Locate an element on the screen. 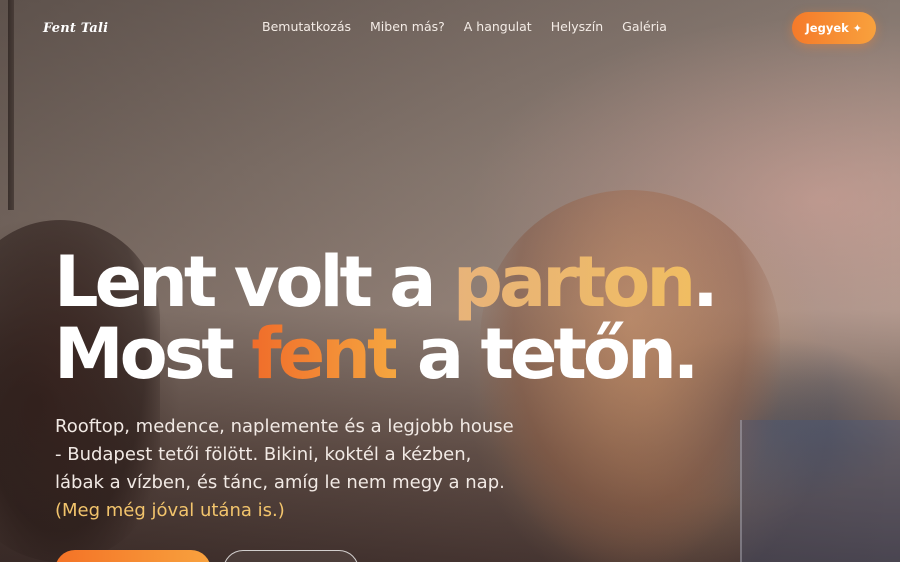 The width and height of the screenshot is (900, 562). tickets-button: Jegyek ✦ is located at coordinates (833, 28).